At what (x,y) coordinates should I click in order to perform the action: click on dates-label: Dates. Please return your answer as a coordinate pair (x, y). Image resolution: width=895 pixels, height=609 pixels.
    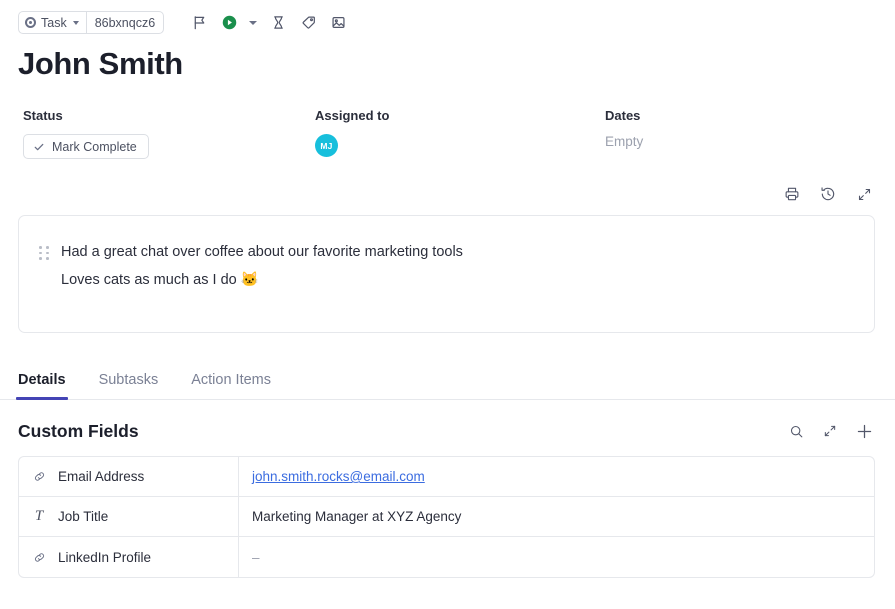
    Looking at the image, I should click on (623, 115).